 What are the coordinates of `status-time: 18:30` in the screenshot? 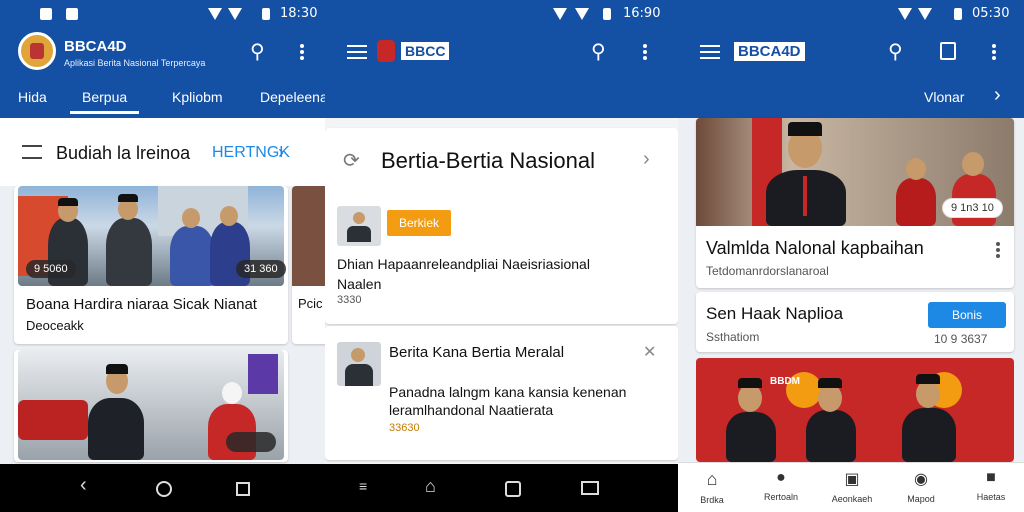 It's located at (299, 13).